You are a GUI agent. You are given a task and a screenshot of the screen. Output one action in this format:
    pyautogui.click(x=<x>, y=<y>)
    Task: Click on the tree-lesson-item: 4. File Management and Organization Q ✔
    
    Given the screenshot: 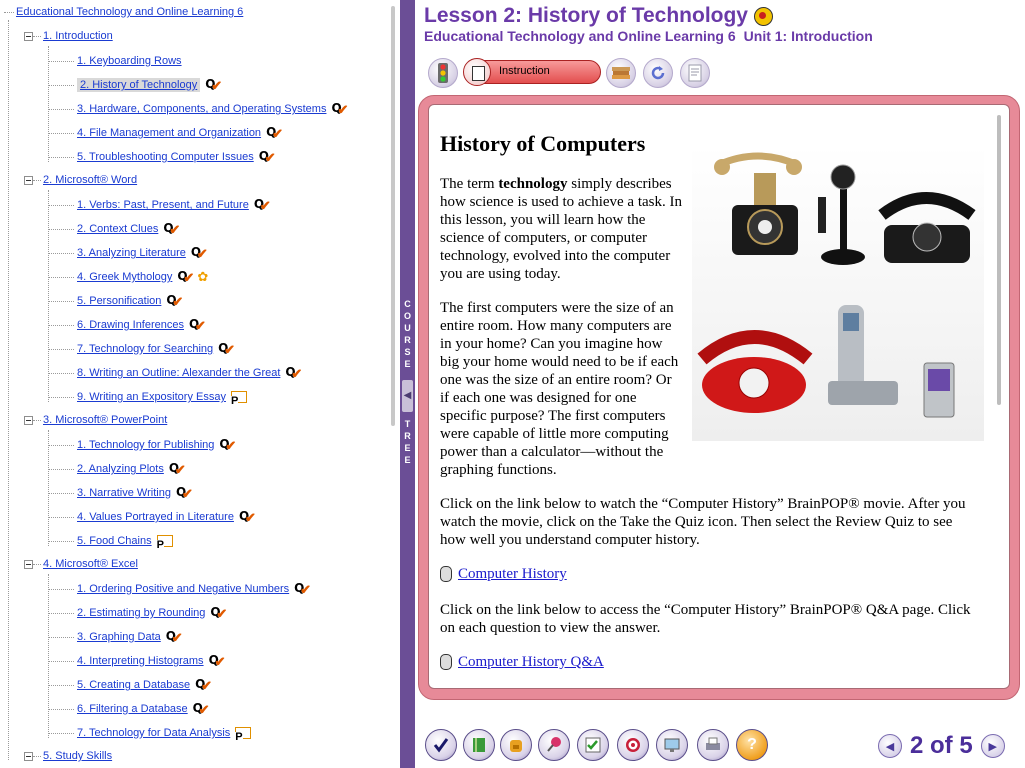 What is the action you would take?
    pyautogui.click(x=165, y=133)
    